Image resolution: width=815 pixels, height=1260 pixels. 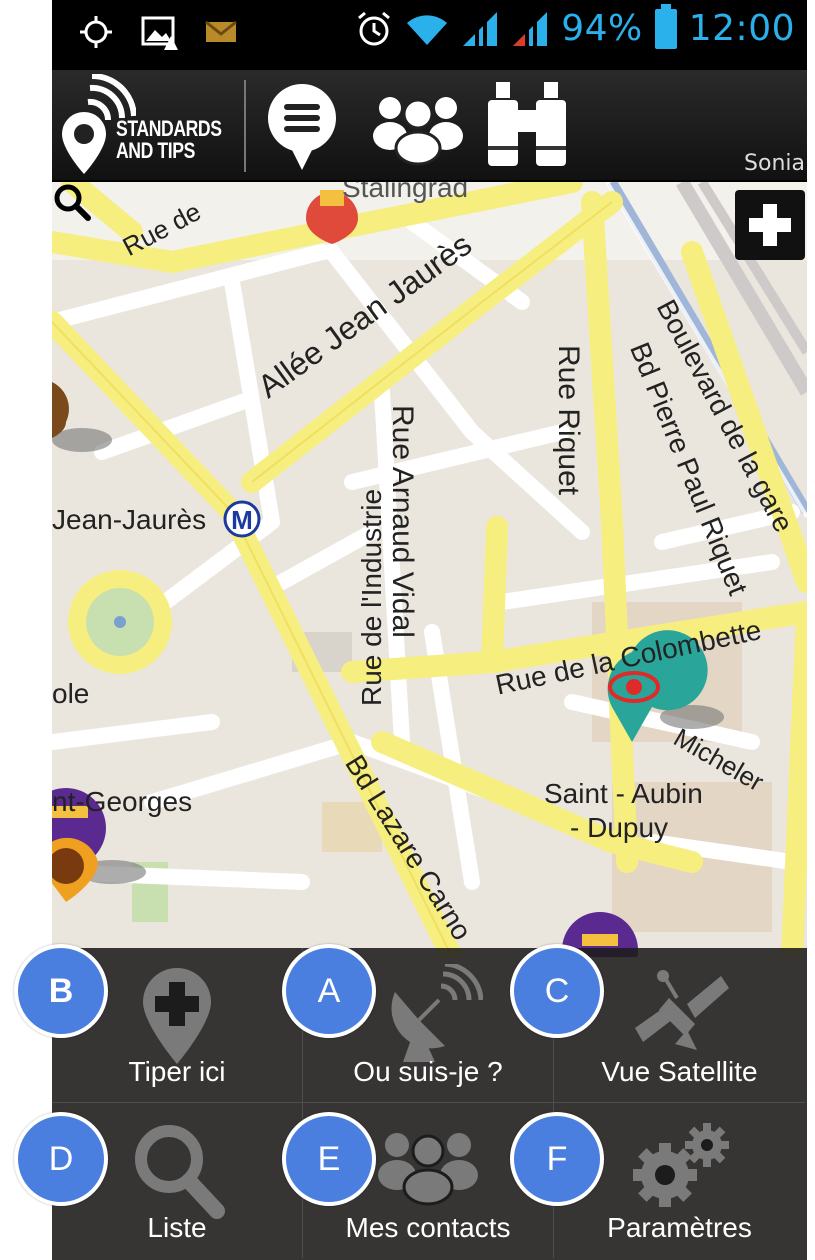 I want to click on street-label-rue-arnaud-vidal: Rue Arnaud Vidal, so click(x=402, y=521).